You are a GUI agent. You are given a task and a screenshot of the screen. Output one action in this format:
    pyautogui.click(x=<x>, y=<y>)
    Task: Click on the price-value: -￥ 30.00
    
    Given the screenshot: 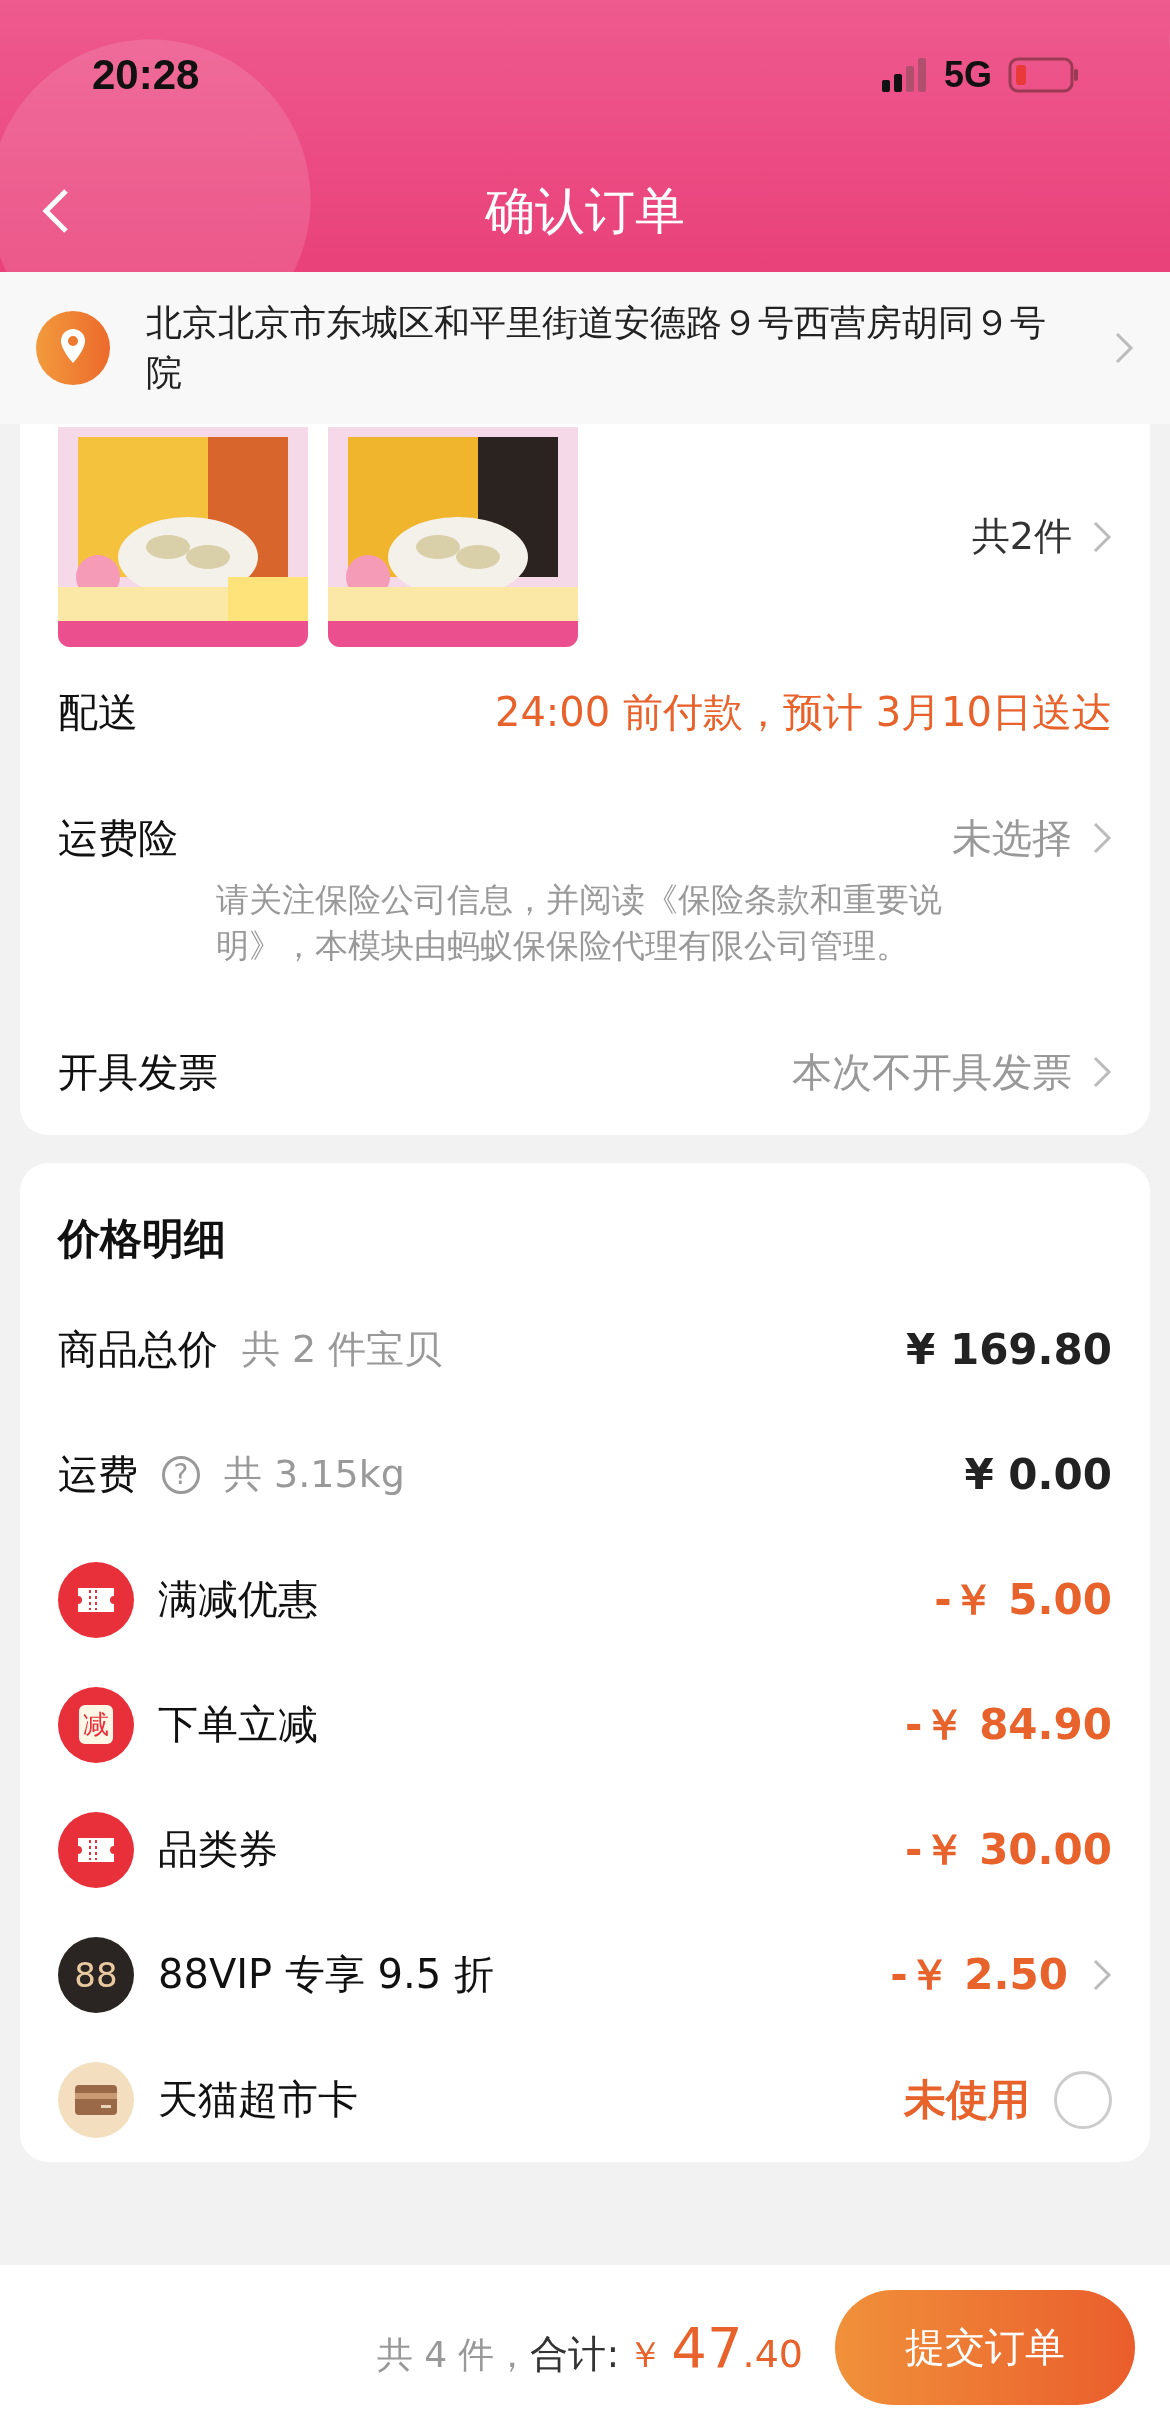 What is the action you would take?
    pyautogui.click(x=1008, y=1849)
    